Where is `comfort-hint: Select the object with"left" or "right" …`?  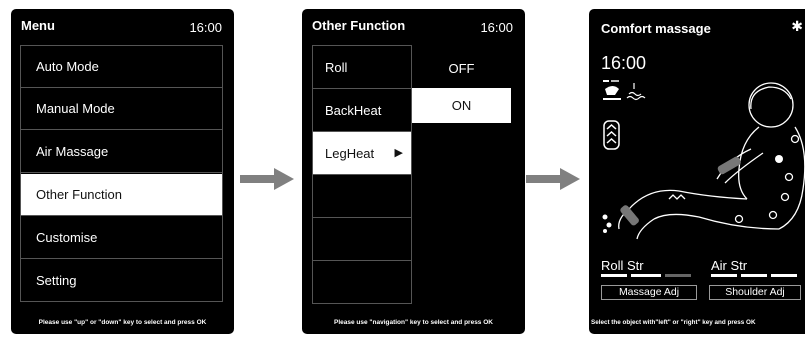
comfort-hint: Select the object with"left" or "right" … is located at coordinates (673, 322).